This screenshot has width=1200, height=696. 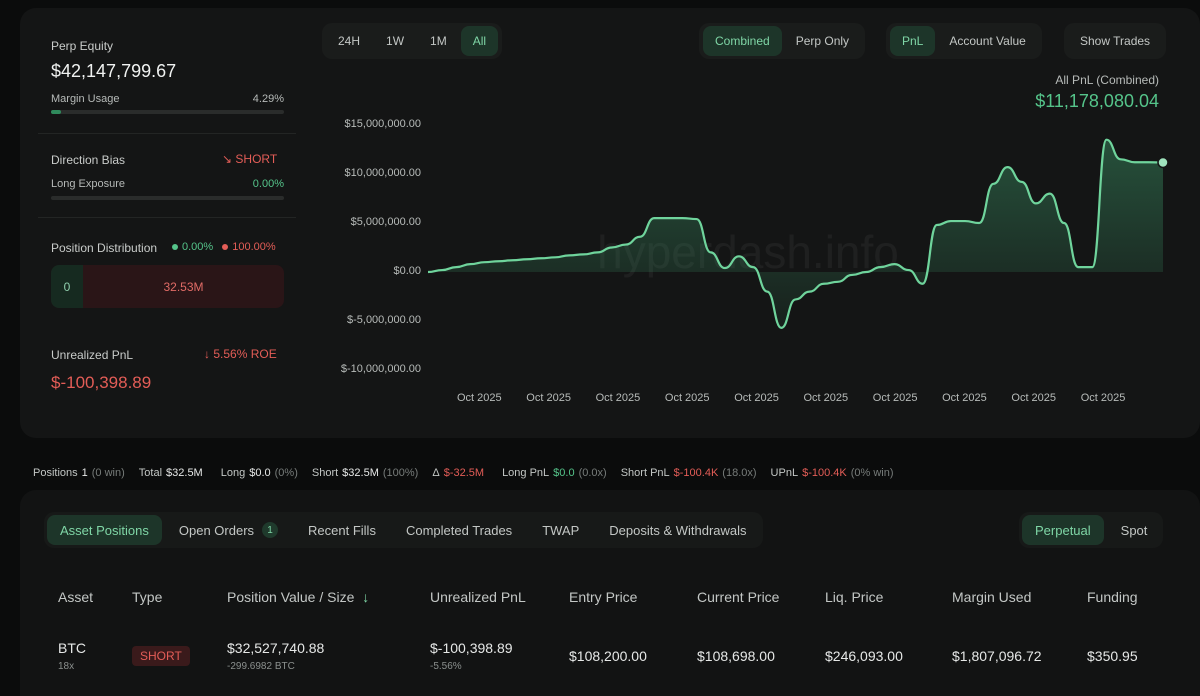 I want to click on stat-meta: (0%), so click(x=286, y=473).